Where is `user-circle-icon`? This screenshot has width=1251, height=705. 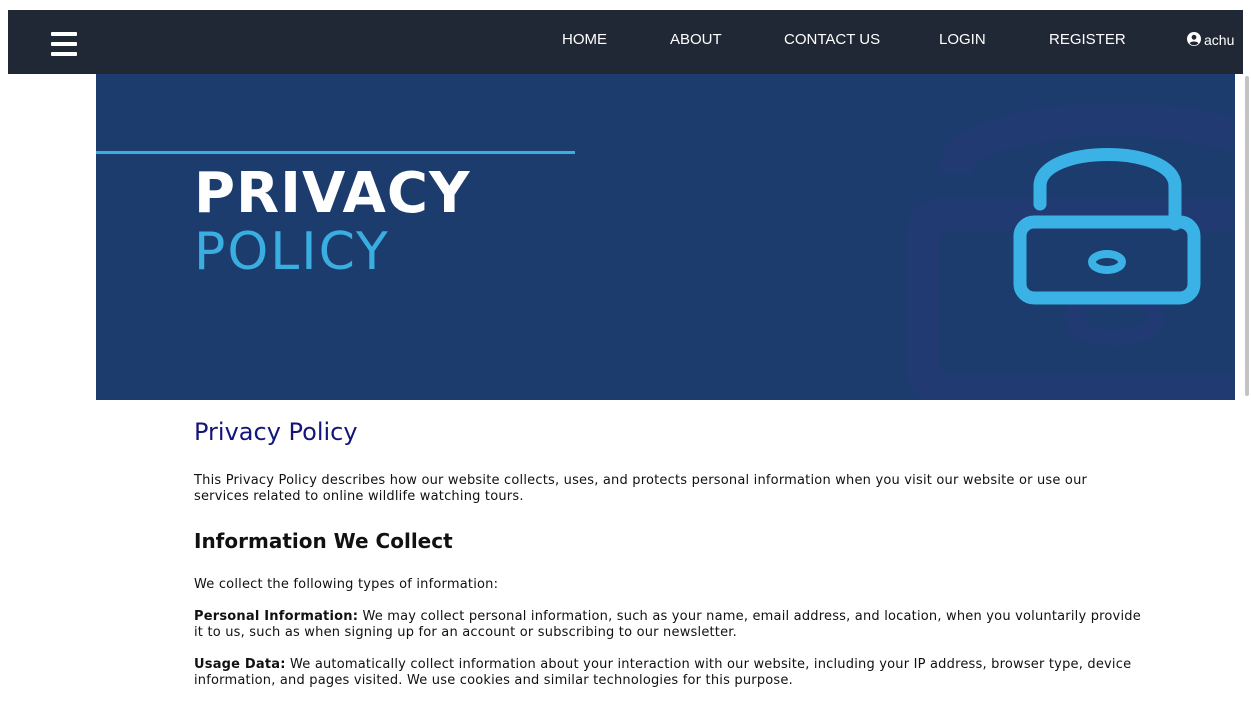 user-circle-icon is located at coordinates (1194, 39).